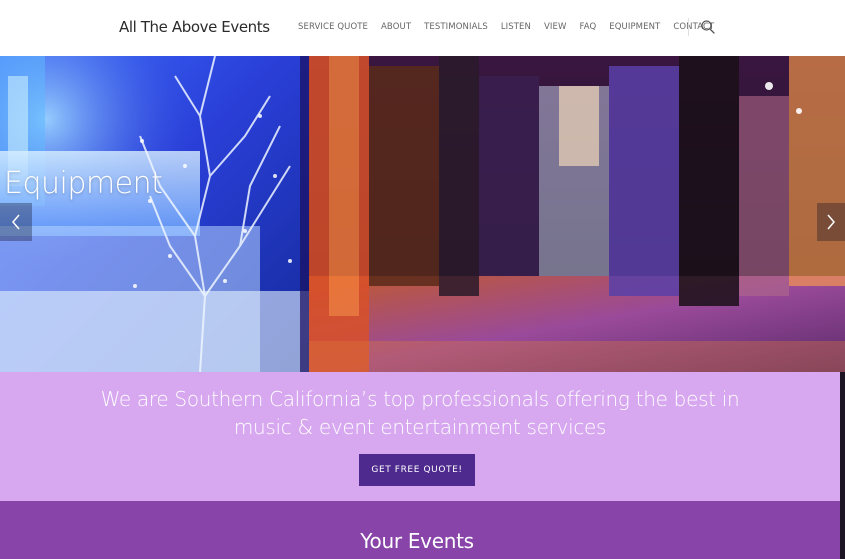  I want to click on search-icon, so click(708, 27).